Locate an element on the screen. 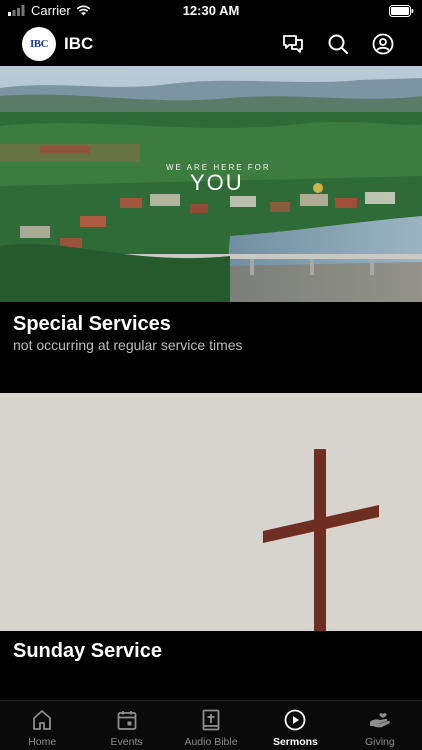  tab-giving: Giving is located at coordinates (380, 725).